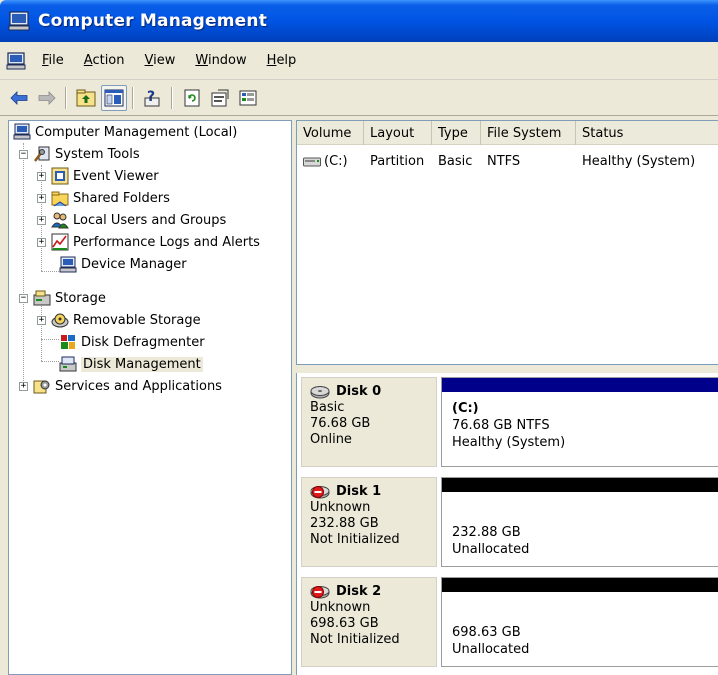 Image resolution: width=718 pixels, height=675 pixels. Describe the element at coordinates (344, 523) in the screenshot. I see `disk-size: 232.88 GB` at that location.